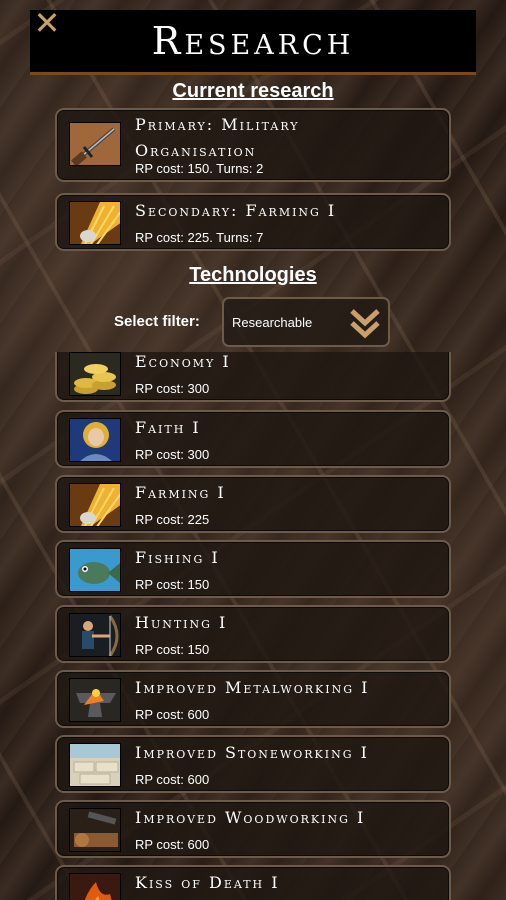 Image resolution: width=506 pixels, height=900 pixels. What do you see at coordinates (253, 764) in the screenshot?
I see `tech-row-stoneworking: Improved Stoneworking I RP cost: 600` at bounding box center [253, 764].